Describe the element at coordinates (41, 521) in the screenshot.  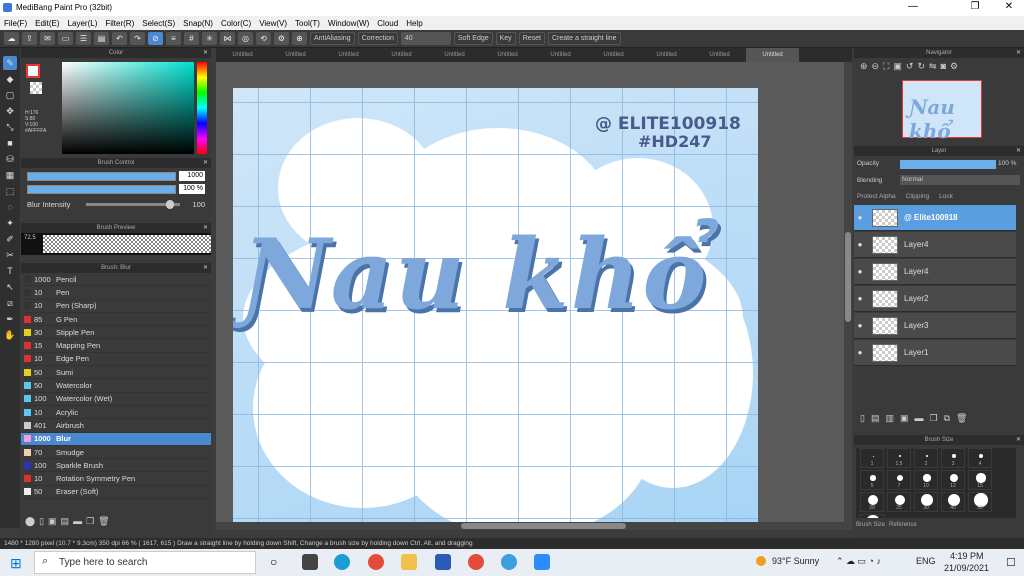
I see `new-brush-icon: ▯` at that location.